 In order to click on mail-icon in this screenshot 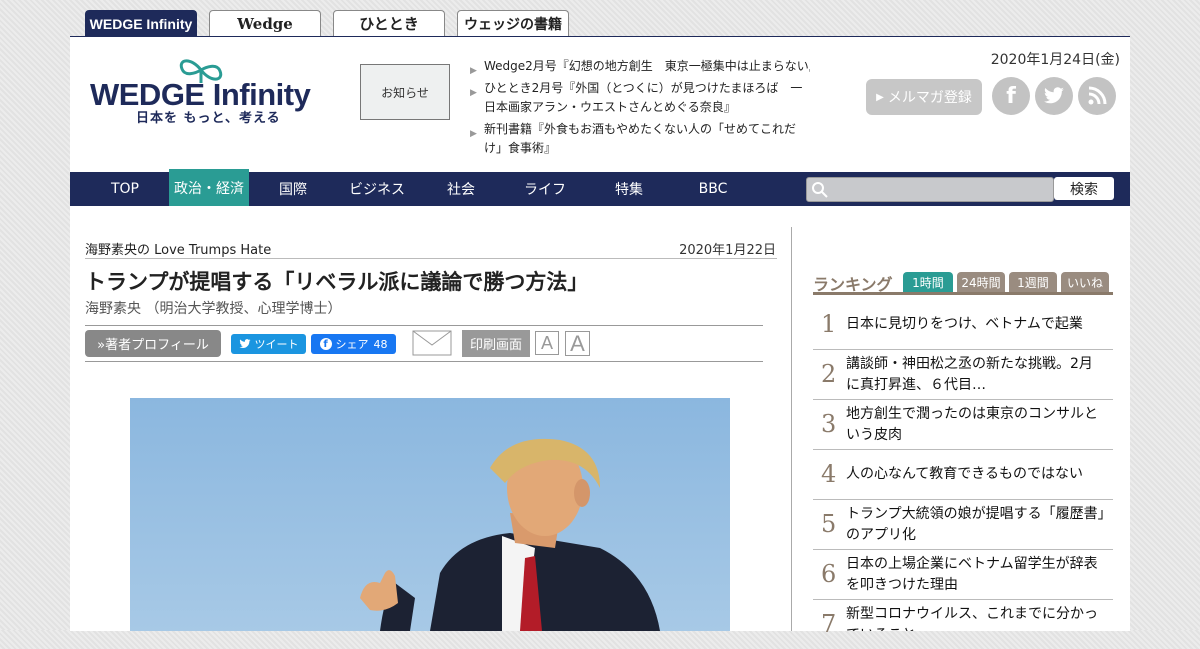, I will do `click(432, 343)`.